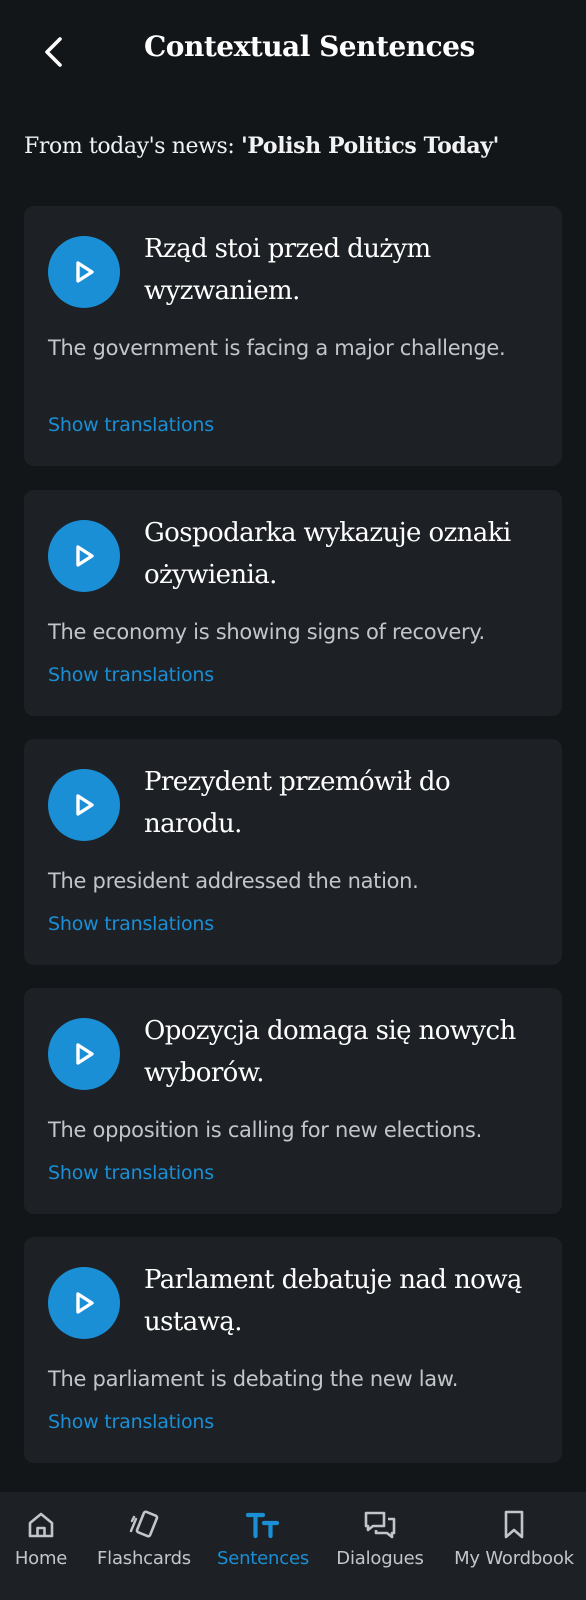 The width and height of the screenshot is (586, 1600). I want to click on article-title: 'Polish Politics Today', so click(370, 146).